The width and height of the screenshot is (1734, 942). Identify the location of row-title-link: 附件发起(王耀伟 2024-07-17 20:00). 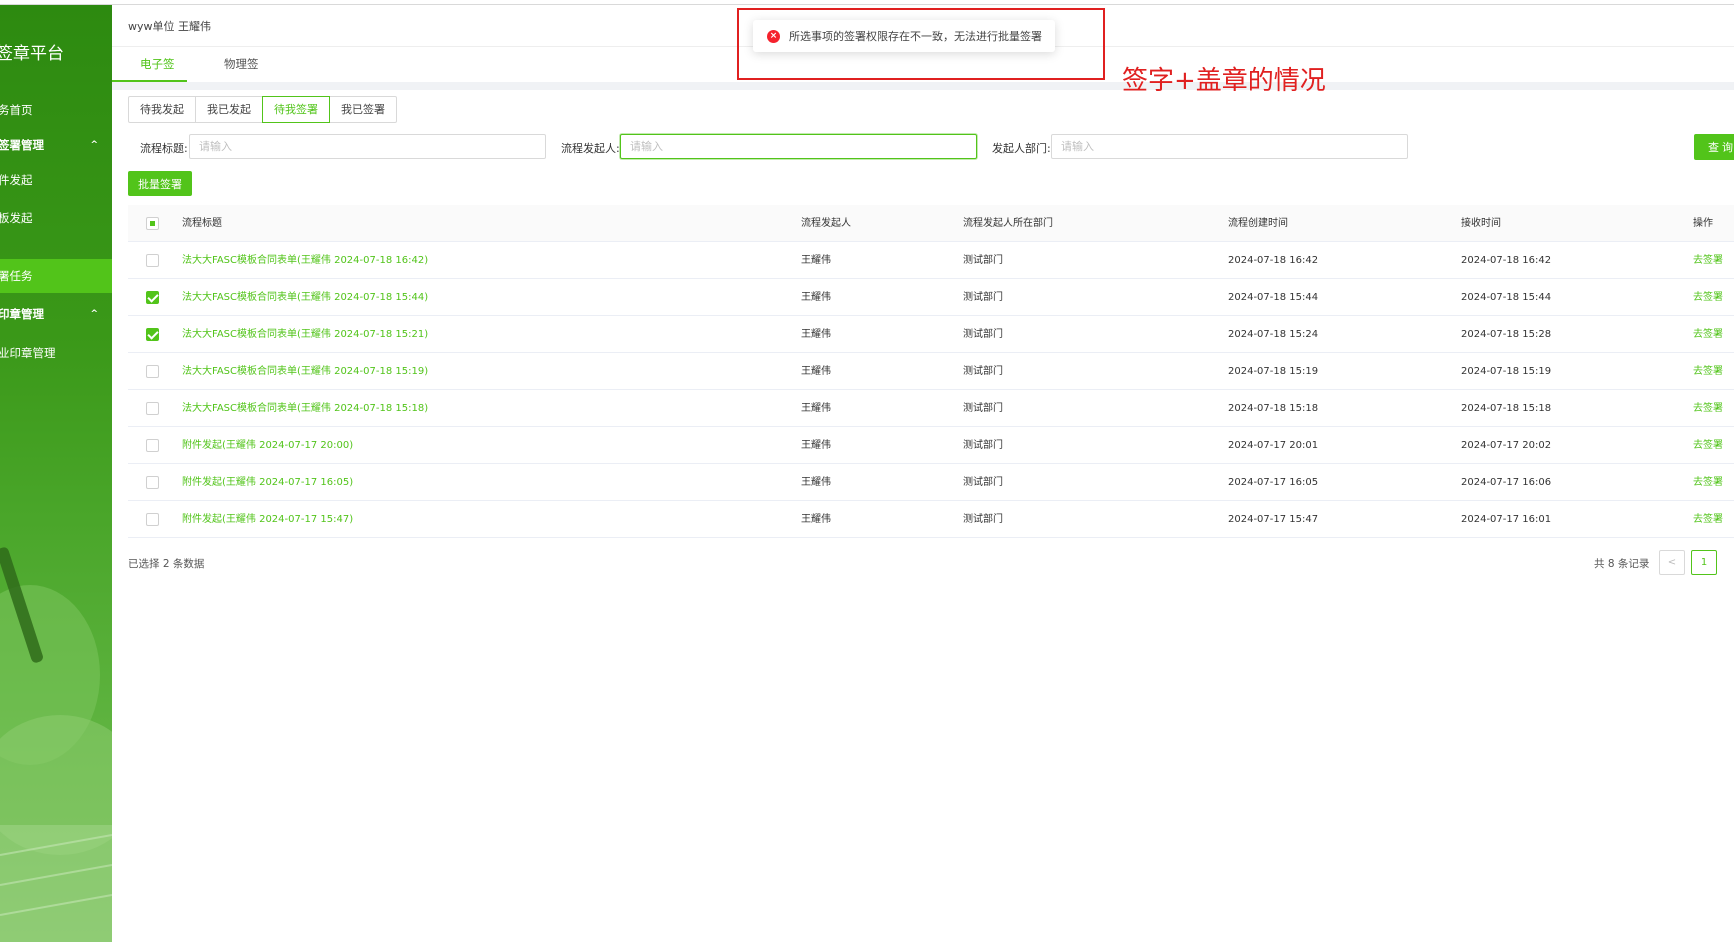
(267, 445).